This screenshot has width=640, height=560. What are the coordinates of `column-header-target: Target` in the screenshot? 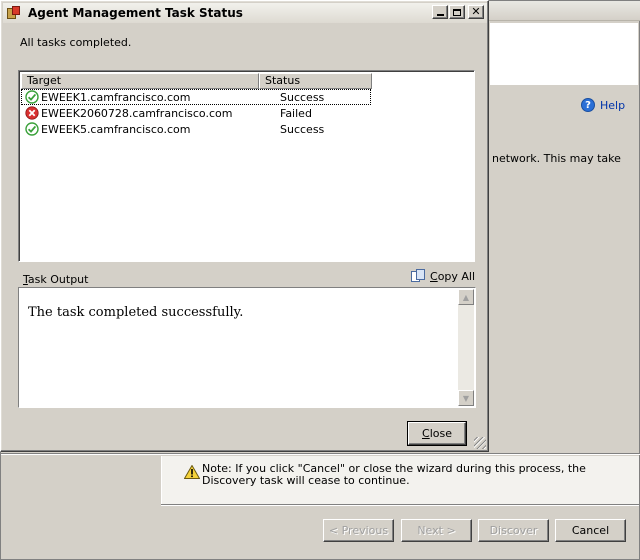 It's located at (140, 81).